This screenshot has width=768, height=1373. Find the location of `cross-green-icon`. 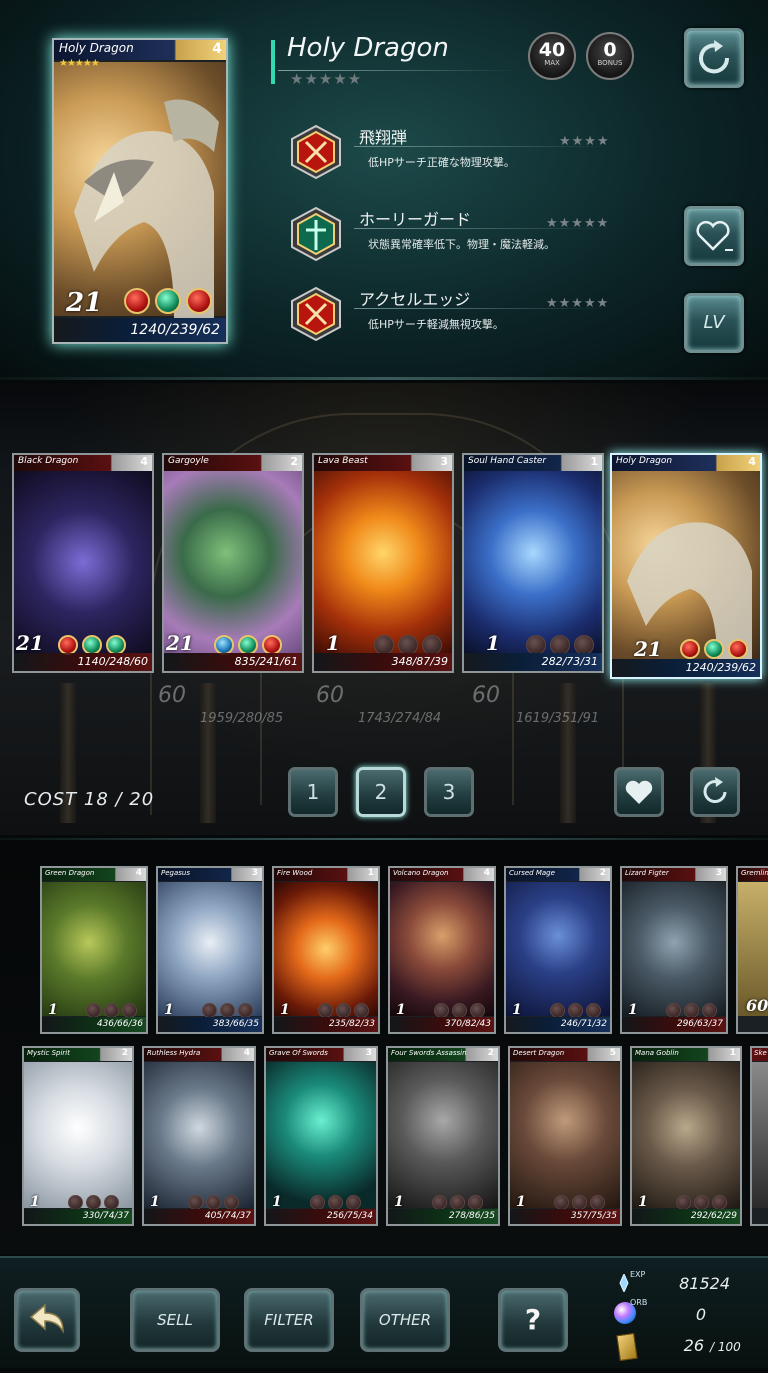

cross-green-icon is located at coordinates (316, 234).